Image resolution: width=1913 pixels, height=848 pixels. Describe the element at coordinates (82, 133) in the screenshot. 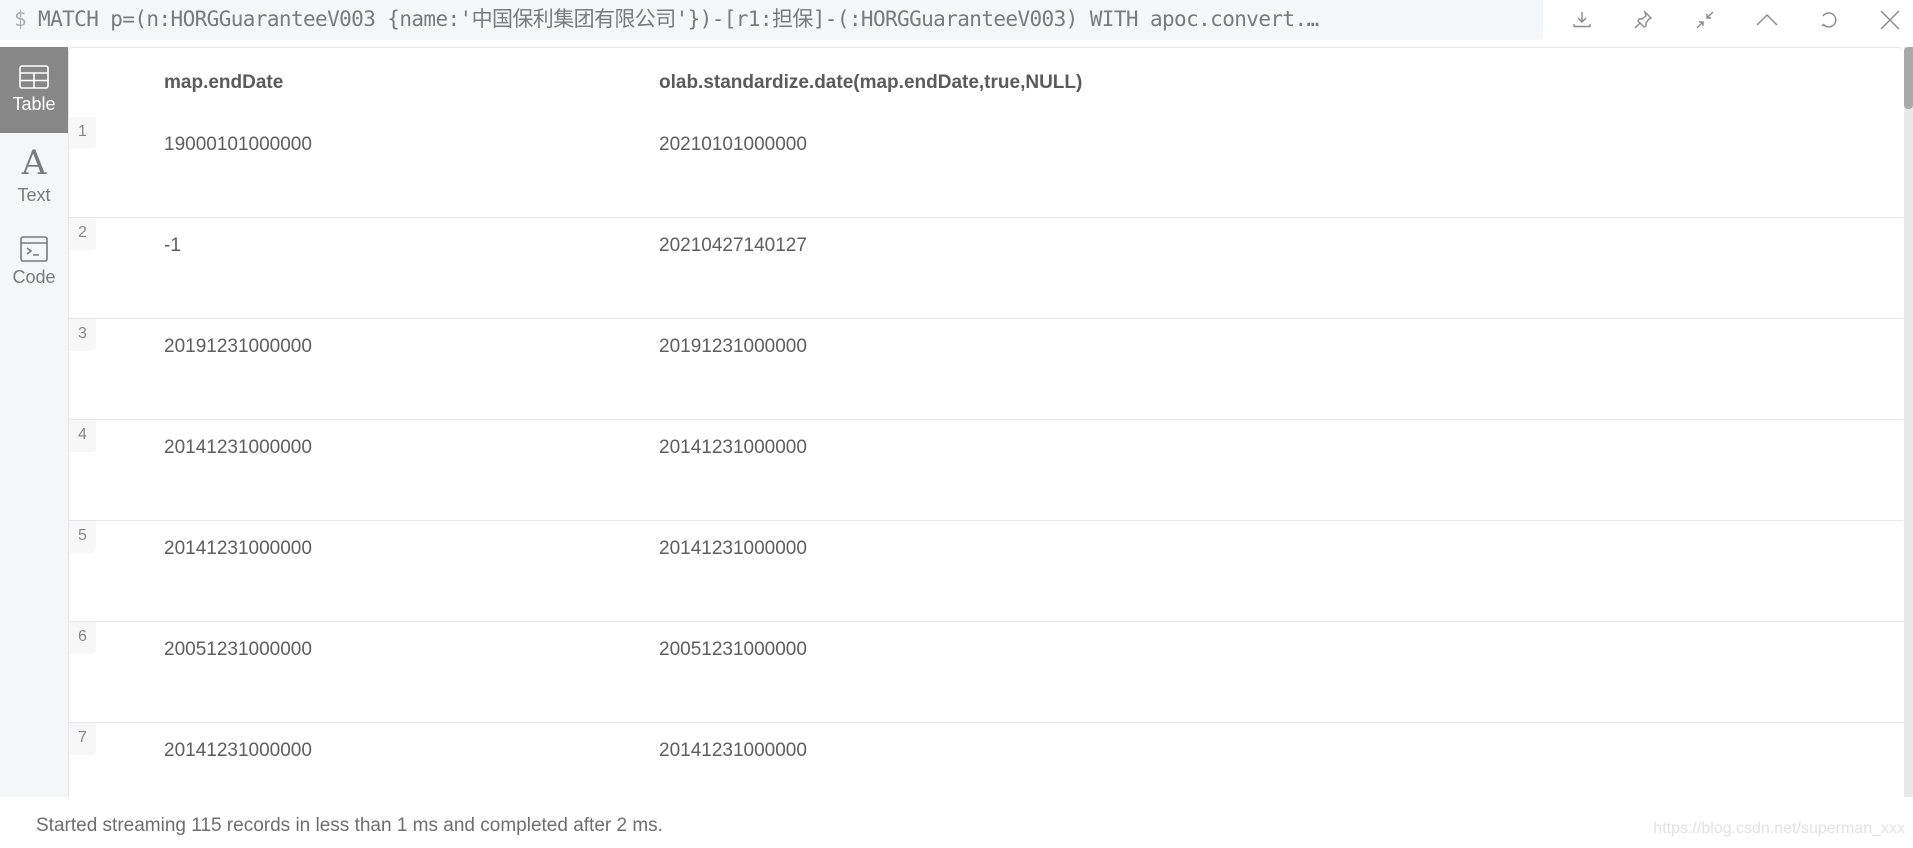

I see `row-number: 1` at that location.